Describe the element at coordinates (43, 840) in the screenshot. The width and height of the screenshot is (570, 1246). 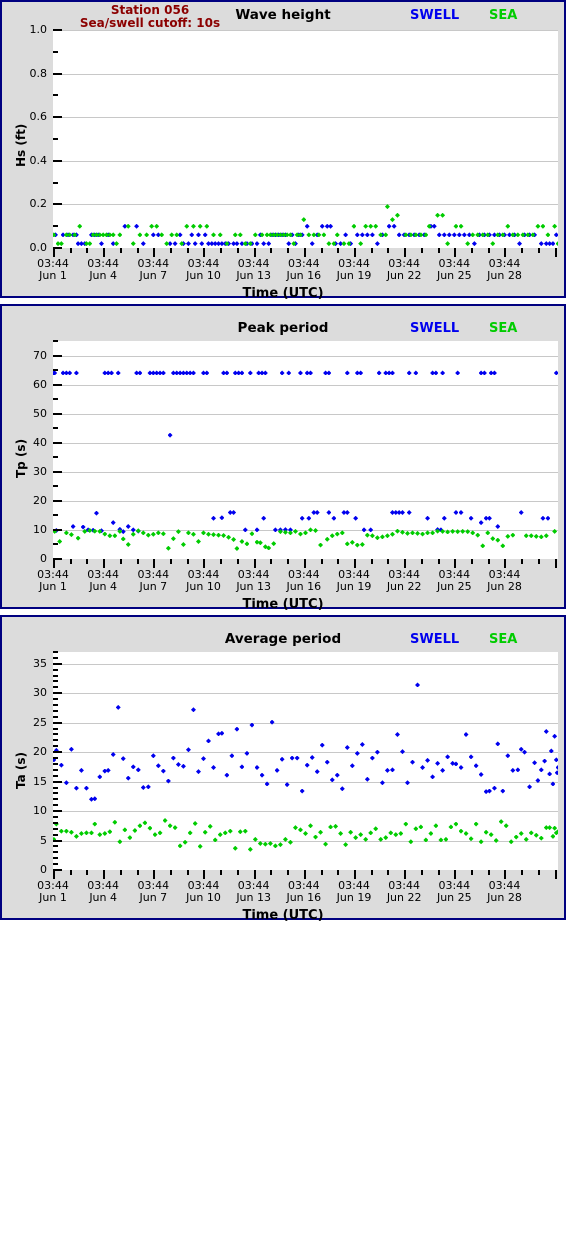
I see `y-tick-label: 5` at that location.